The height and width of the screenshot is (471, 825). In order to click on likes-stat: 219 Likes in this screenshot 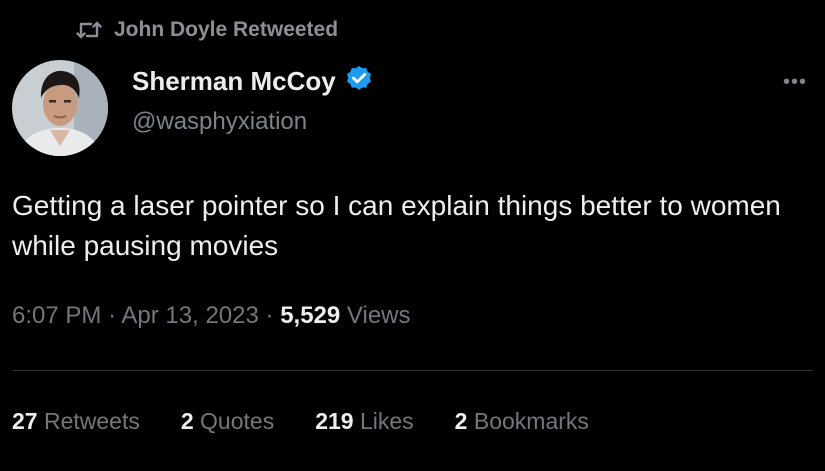, I will do `click(364, 421)`.